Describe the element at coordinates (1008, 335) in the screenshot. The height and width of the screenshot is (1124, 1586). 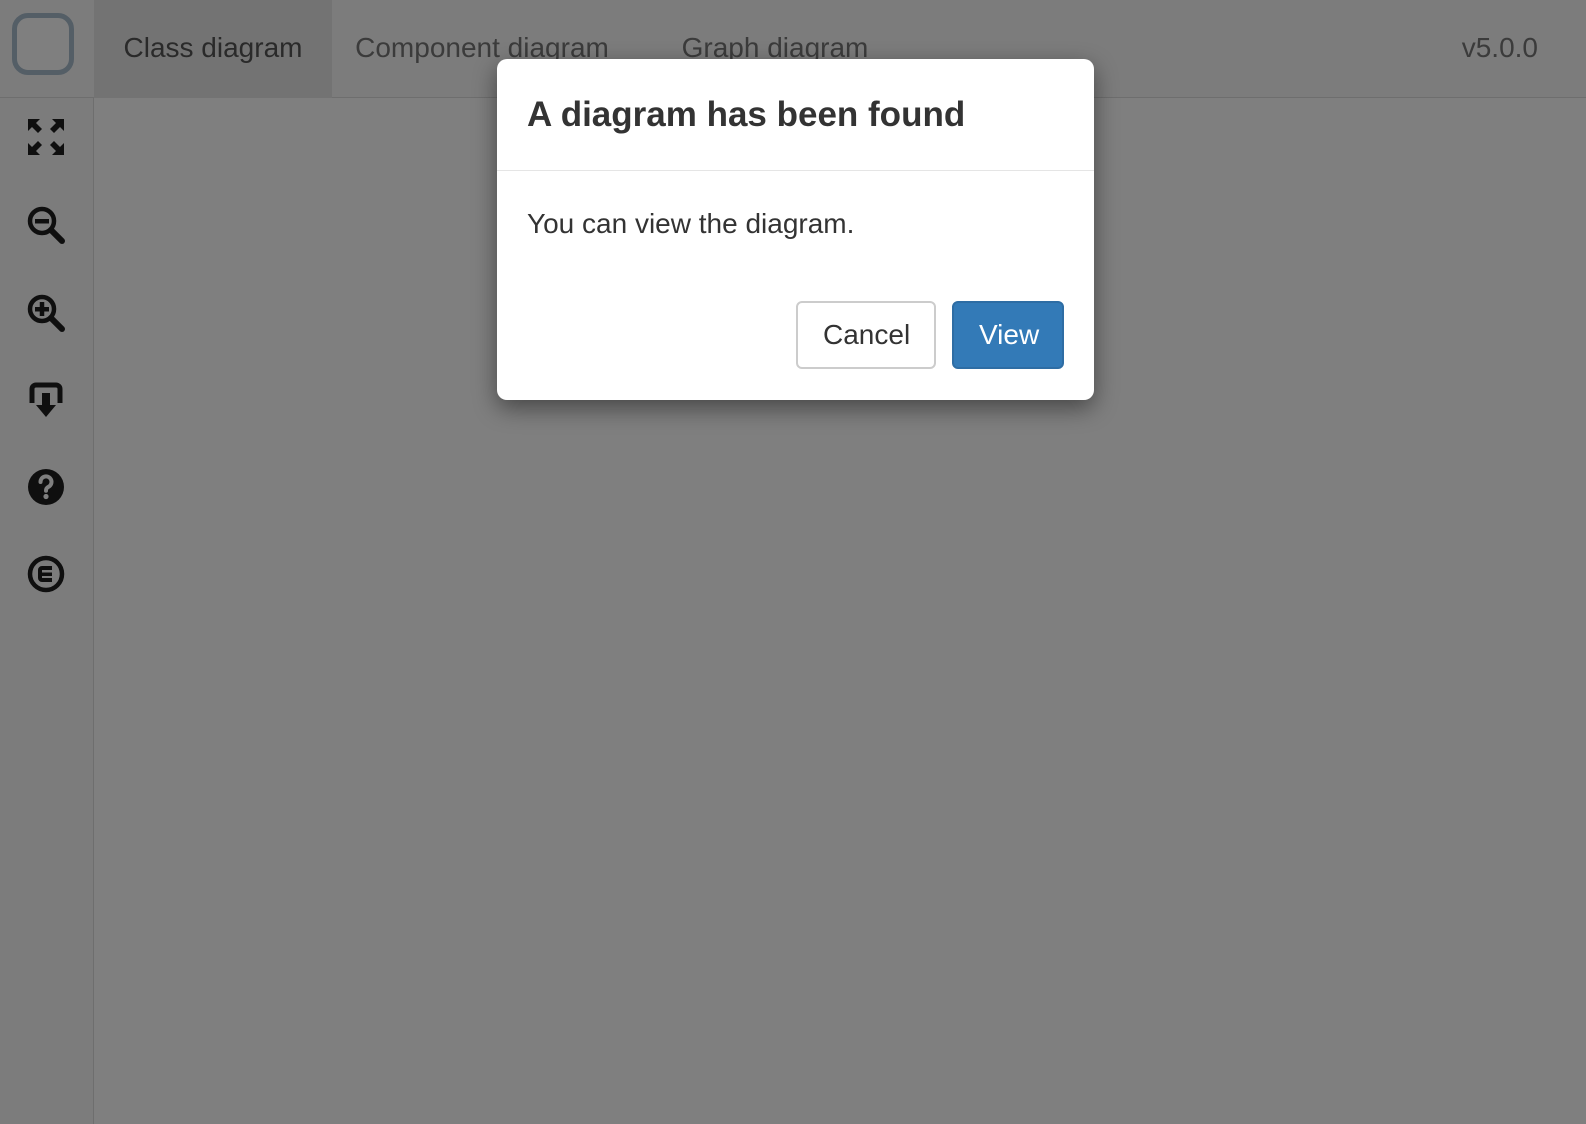
I see `view-button: View` at that location.